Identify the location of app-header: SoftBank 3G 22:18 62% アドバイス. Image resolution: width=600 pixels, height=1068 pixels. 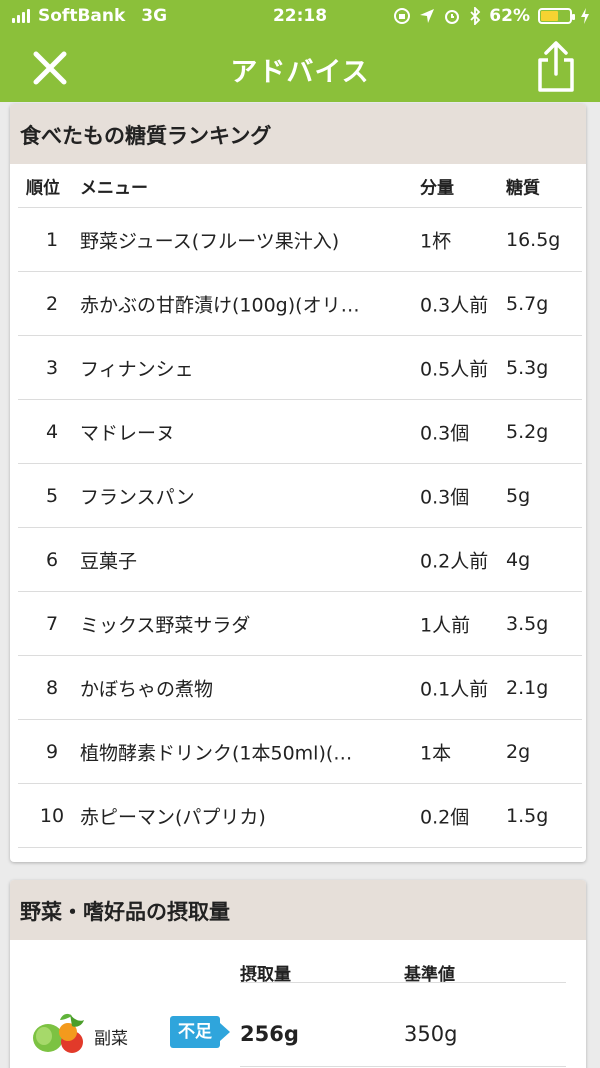
(300, 51).